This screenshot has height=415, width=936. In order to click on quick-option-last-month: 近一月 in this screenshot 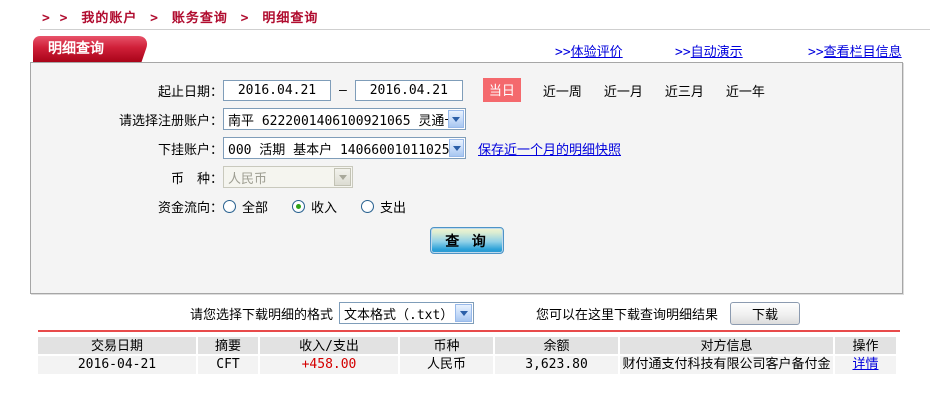, I will do `click(623, 90)`.